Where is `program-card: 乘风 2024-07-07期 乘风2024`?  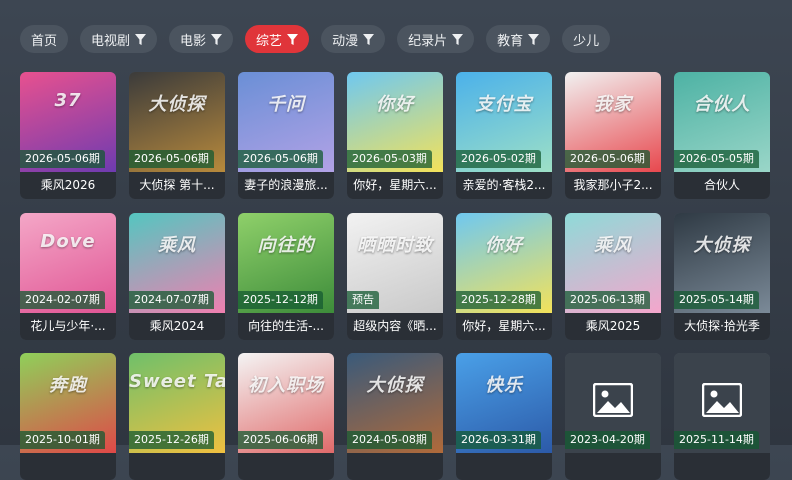 program-card: 乘风 2024-07-07期 乘风2024 is located at coordinates (177, 276).